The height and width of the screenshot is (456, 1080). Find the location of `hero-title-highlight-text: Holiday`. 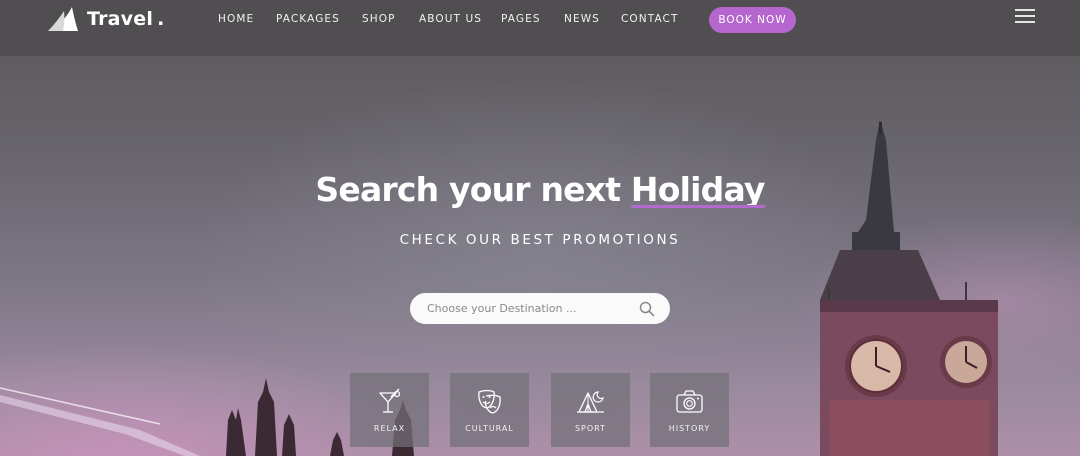

hero-title-highlight-text: Holiday is located at coordinates (698, 189).